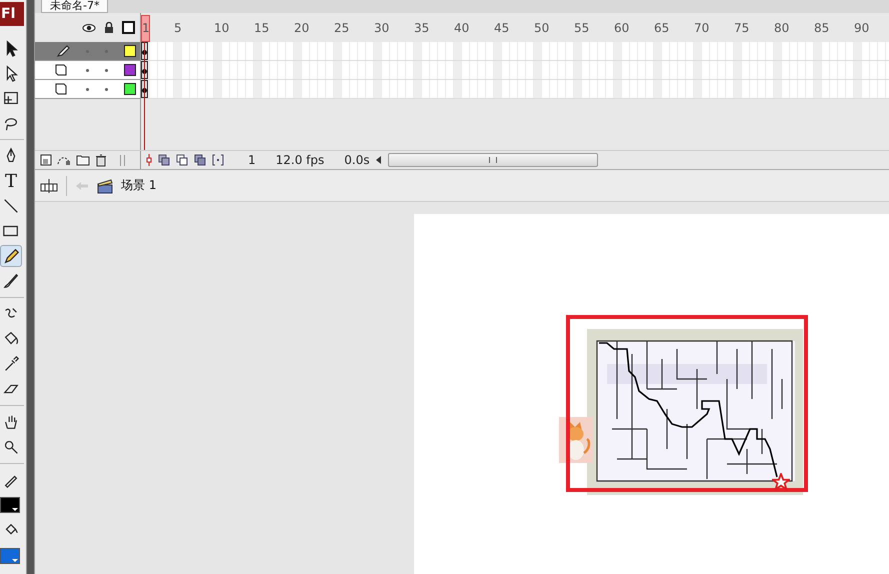  What do you see at coordinates (300, 160) in the screenshot?
I see `frame-rate: 12.0 fps` at bounding box center [300, 160].